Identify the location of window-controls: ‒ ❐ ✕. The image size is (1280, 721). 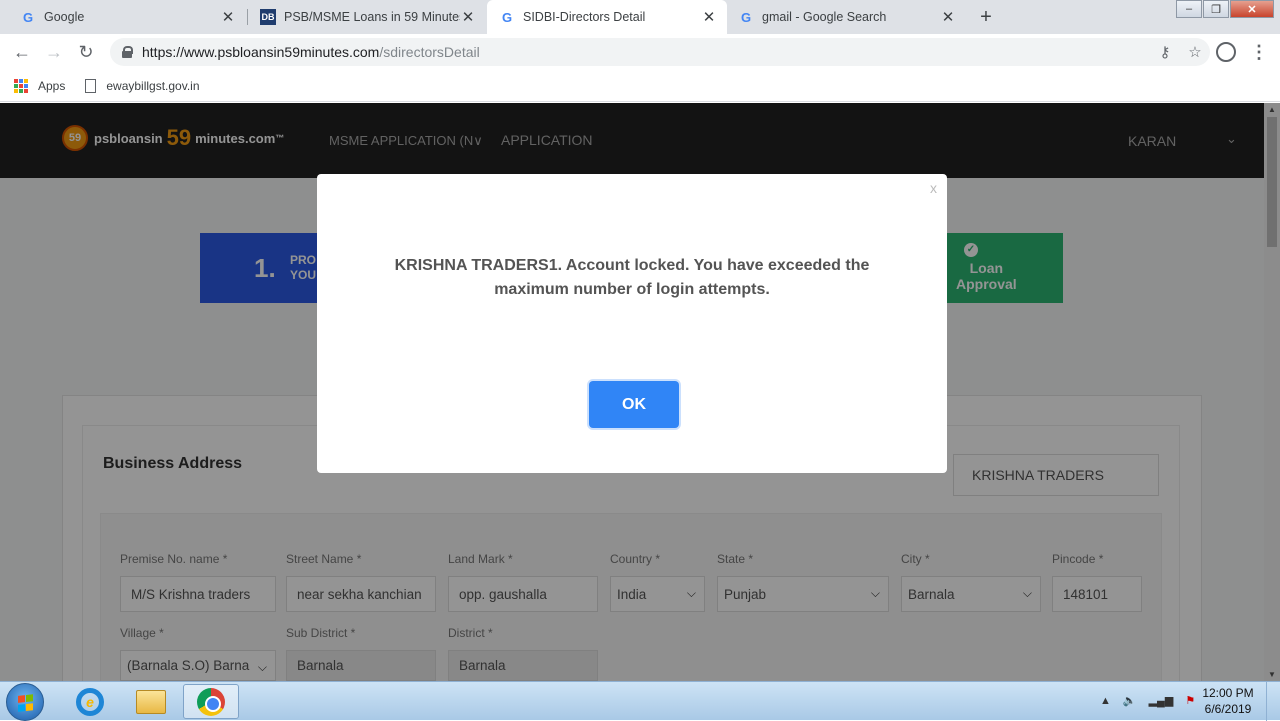
(1224, 9).